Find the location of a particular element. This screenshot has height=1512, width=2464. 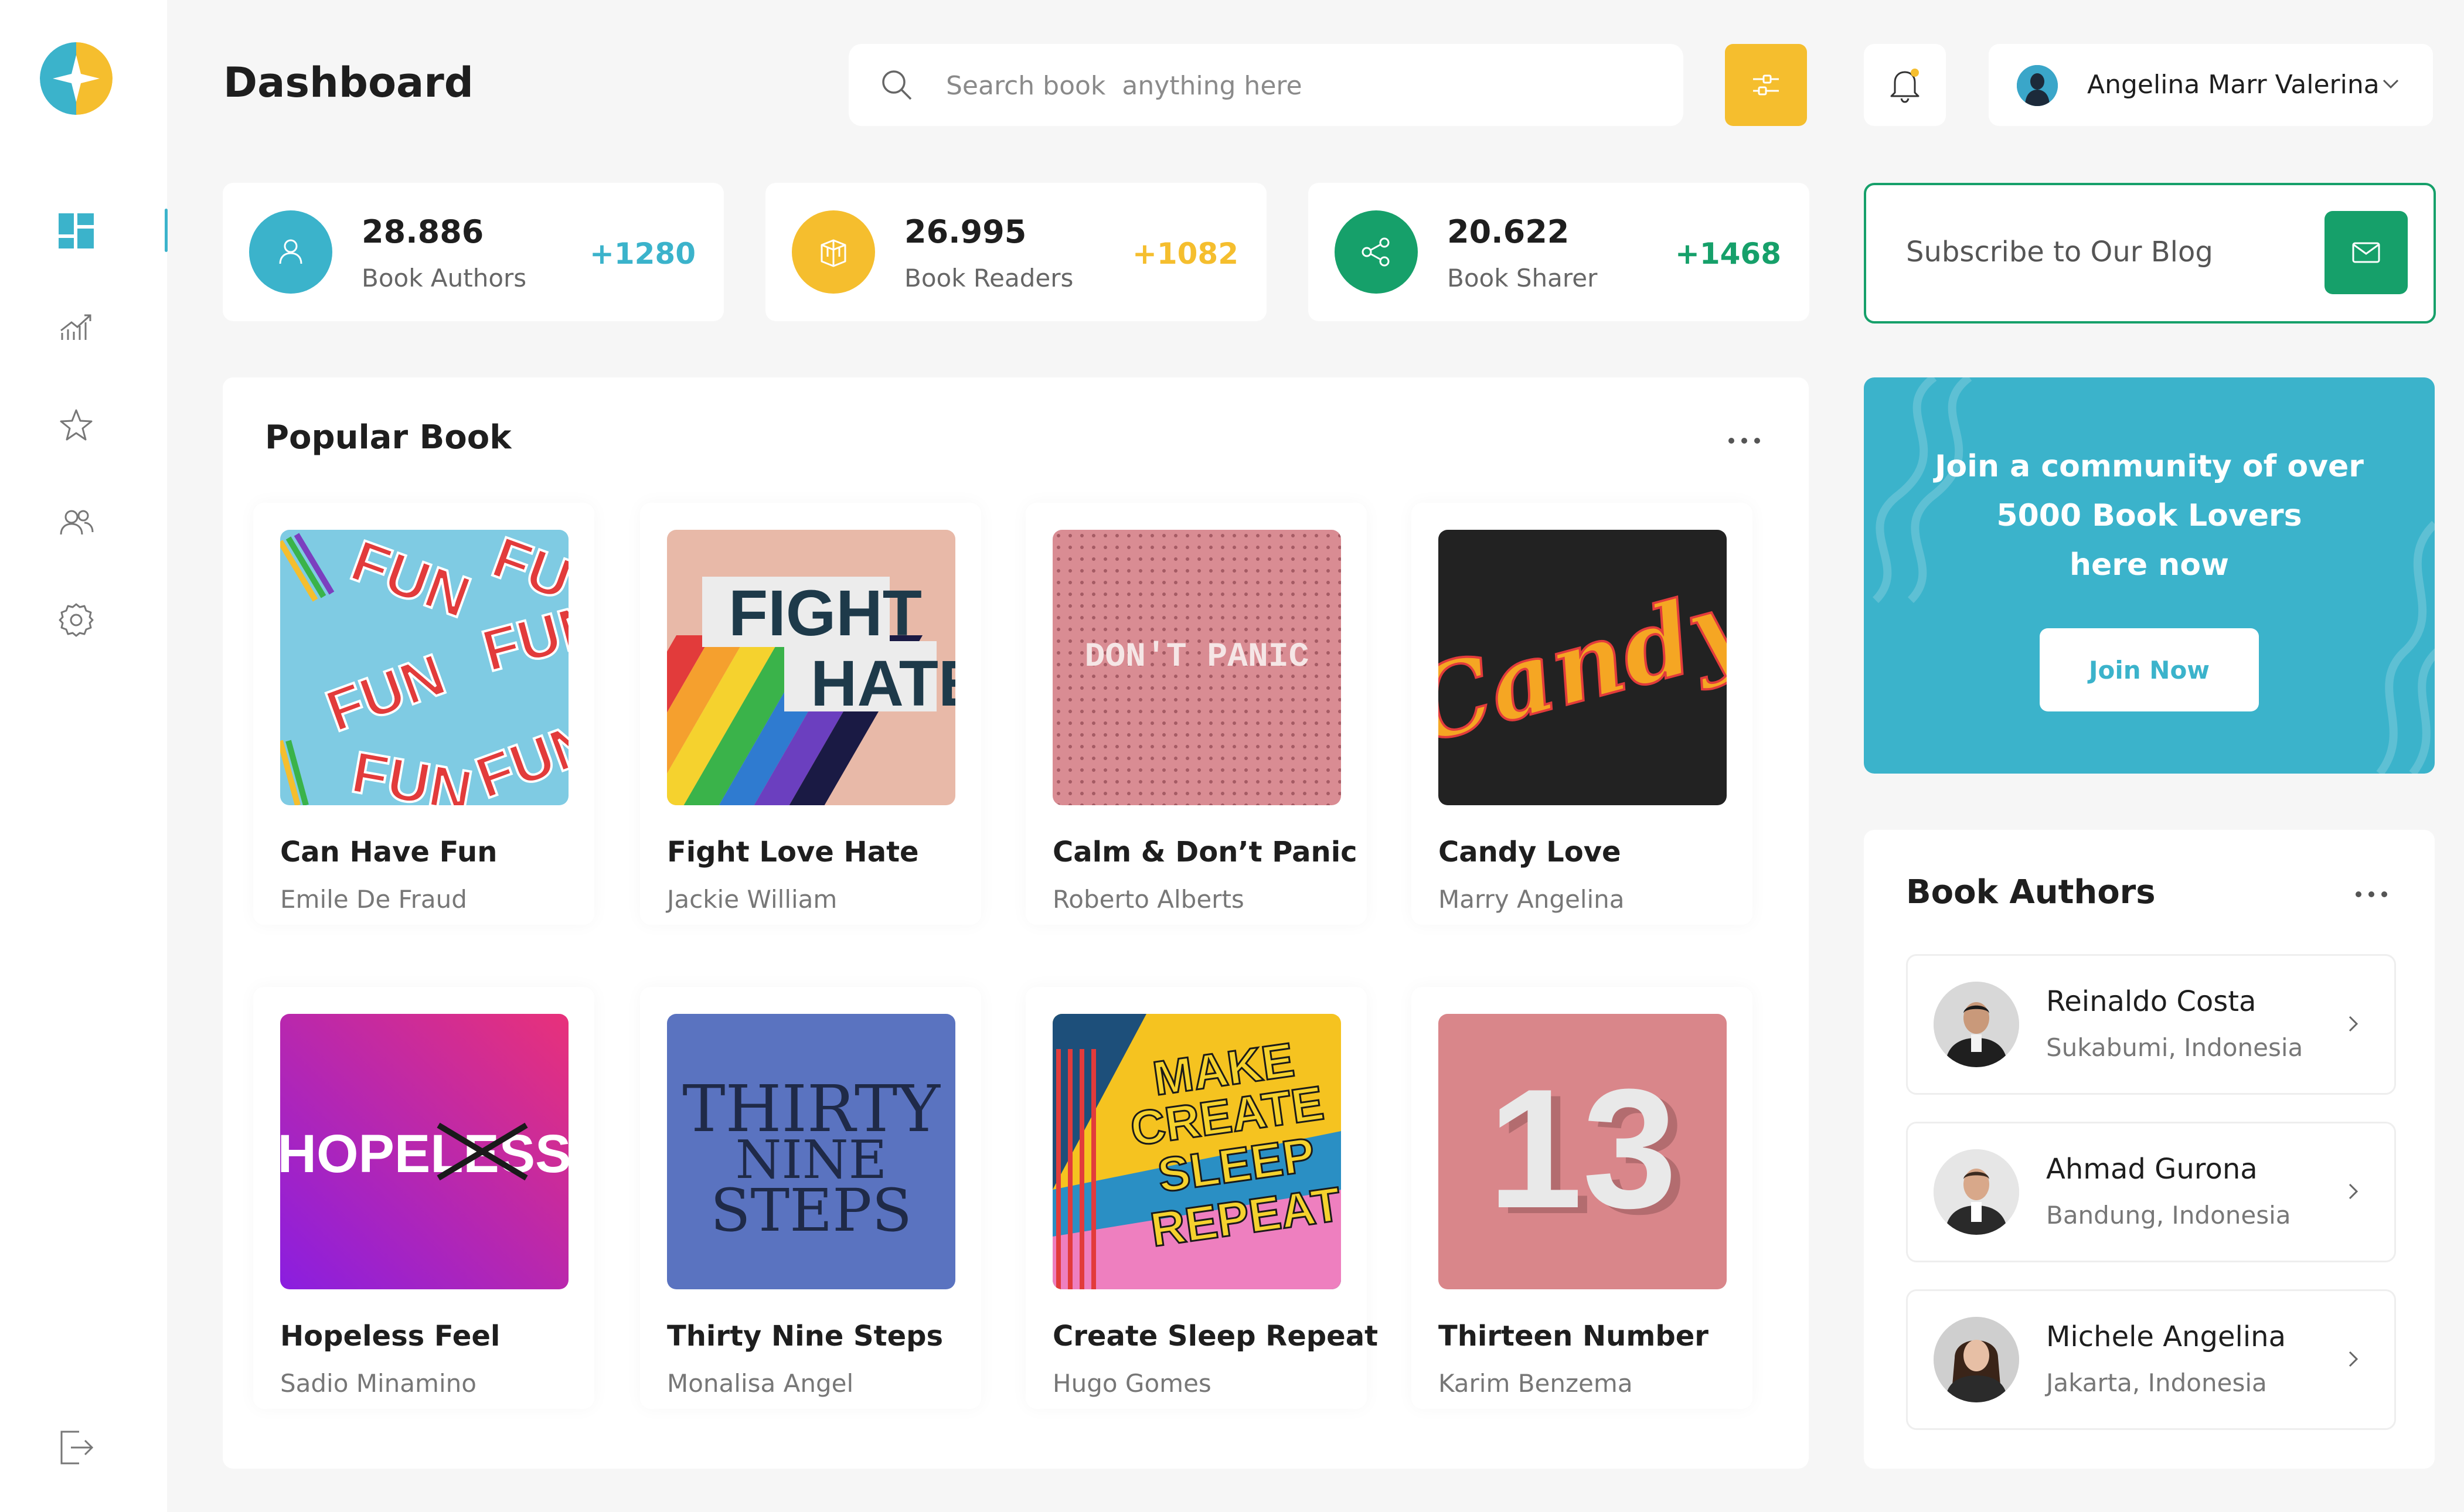

book-card: Candy Candy Love Marry Angelina is located at coordinates (1582, 714).